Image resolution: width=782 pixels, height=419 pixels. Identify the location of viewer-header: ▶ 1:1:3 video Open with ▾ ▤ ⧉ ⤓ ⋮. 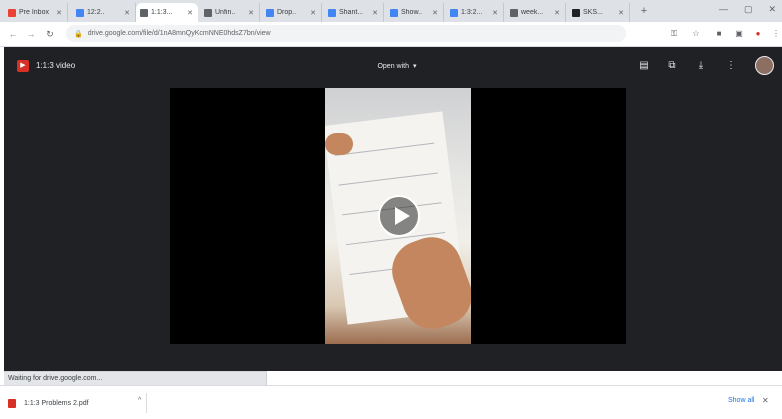
(393, 66).